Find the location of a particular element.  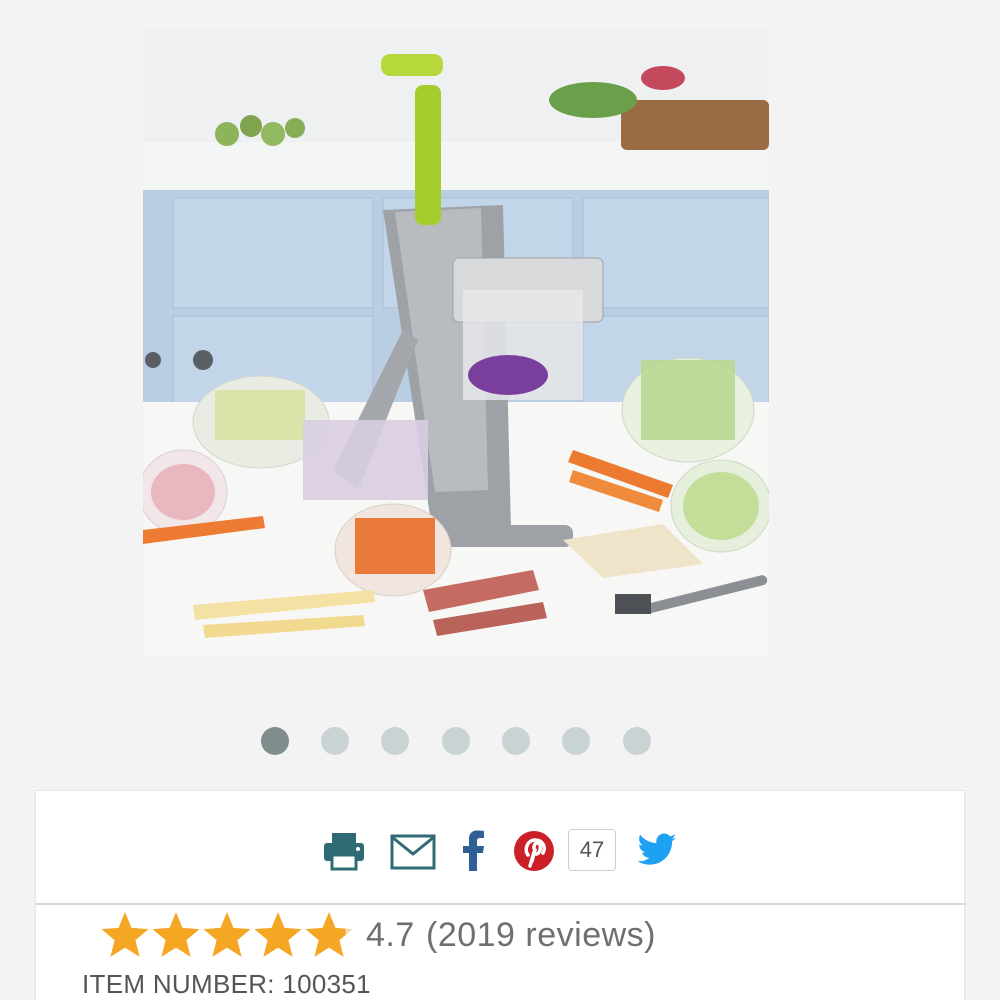

share-bar: 47 is located at coordinates (501, 847).